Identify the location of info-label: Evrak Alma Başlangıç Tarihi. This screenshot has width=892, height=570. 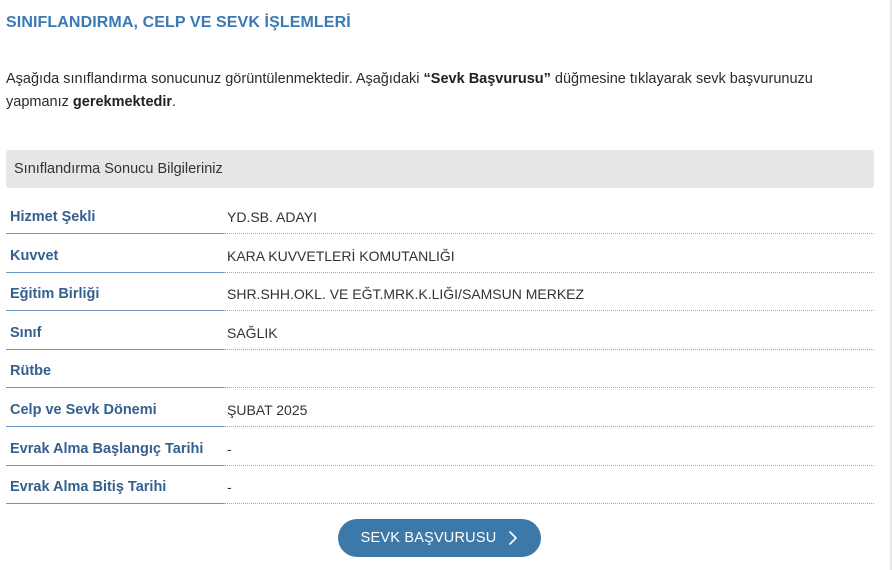
(115, 448).